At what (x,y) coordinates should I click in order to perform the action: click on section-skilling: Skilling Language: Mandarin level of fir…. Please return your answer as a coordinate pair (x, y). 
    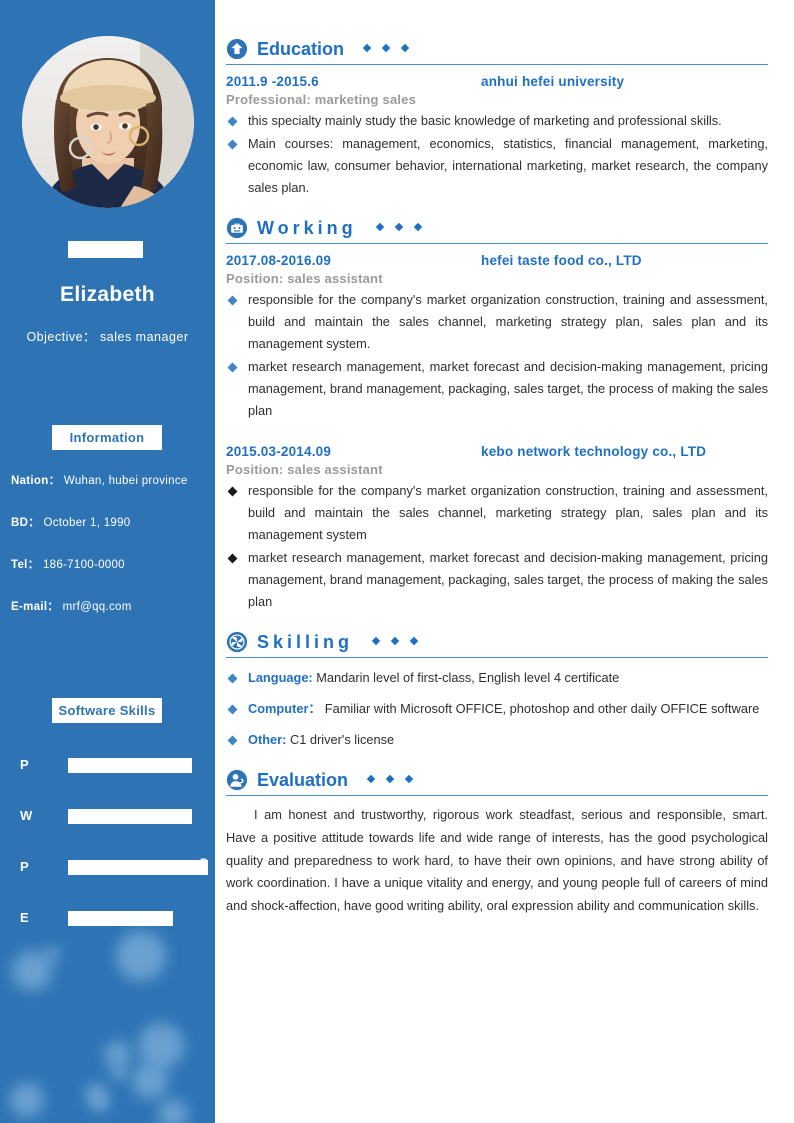
    Looking at the image, I should click on (497, 691).